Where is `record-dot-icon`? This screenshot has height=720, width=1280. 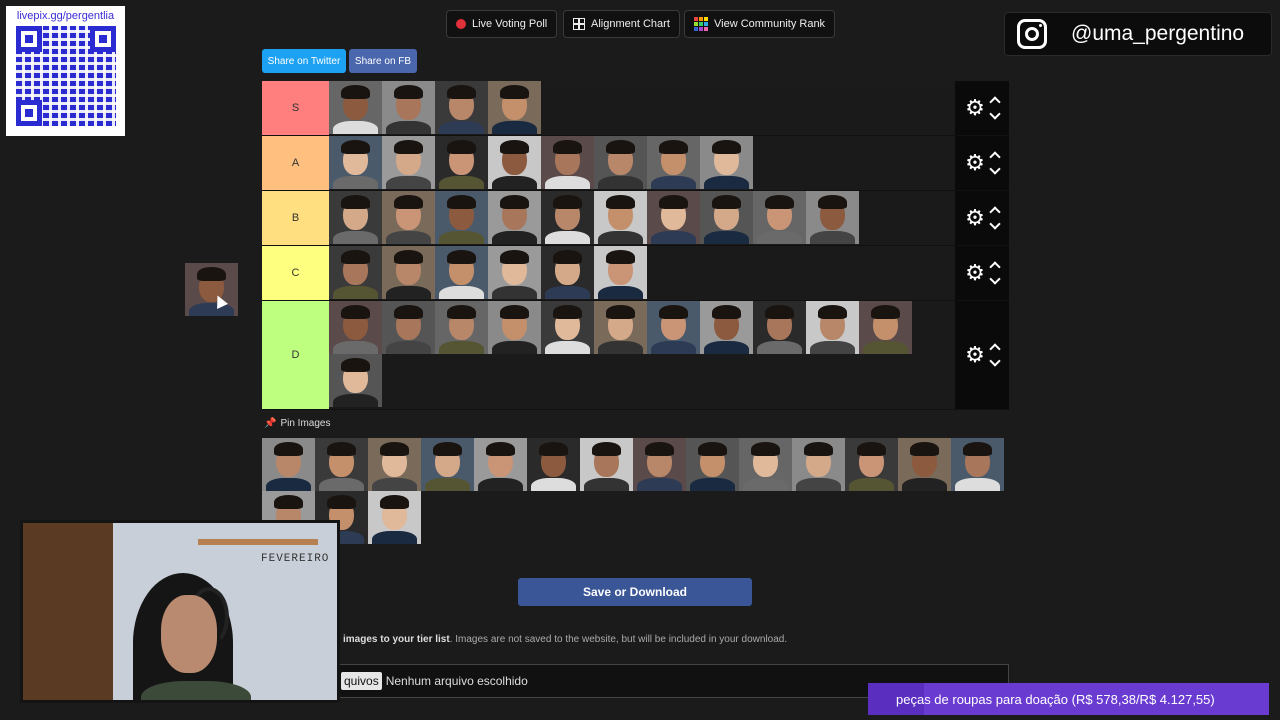
record-dot-icon is located at coordinates (461, 24).